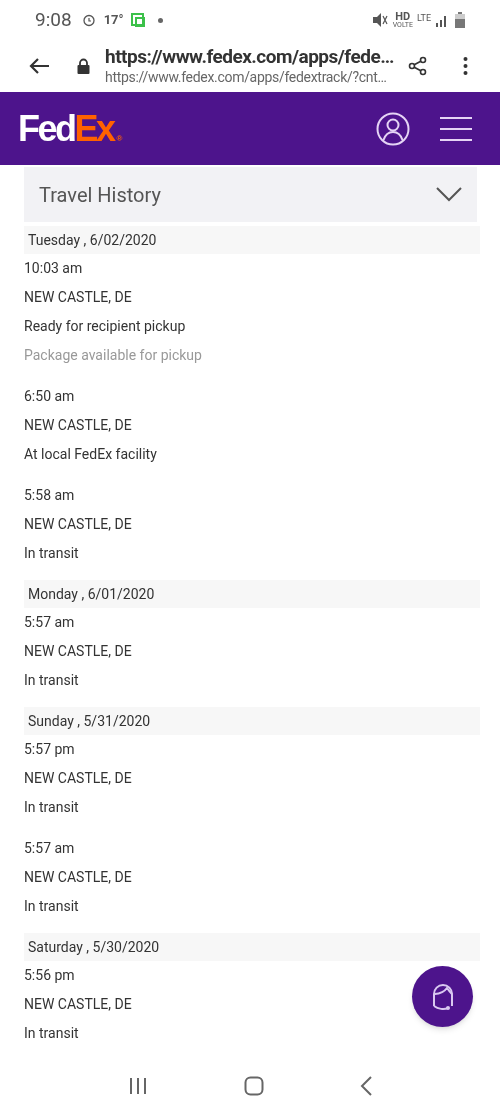 This screenshot has width=500, height=1111. Describe the element at coordinates (379, 20) in the screenshot. I see `mute-icon` at that location.